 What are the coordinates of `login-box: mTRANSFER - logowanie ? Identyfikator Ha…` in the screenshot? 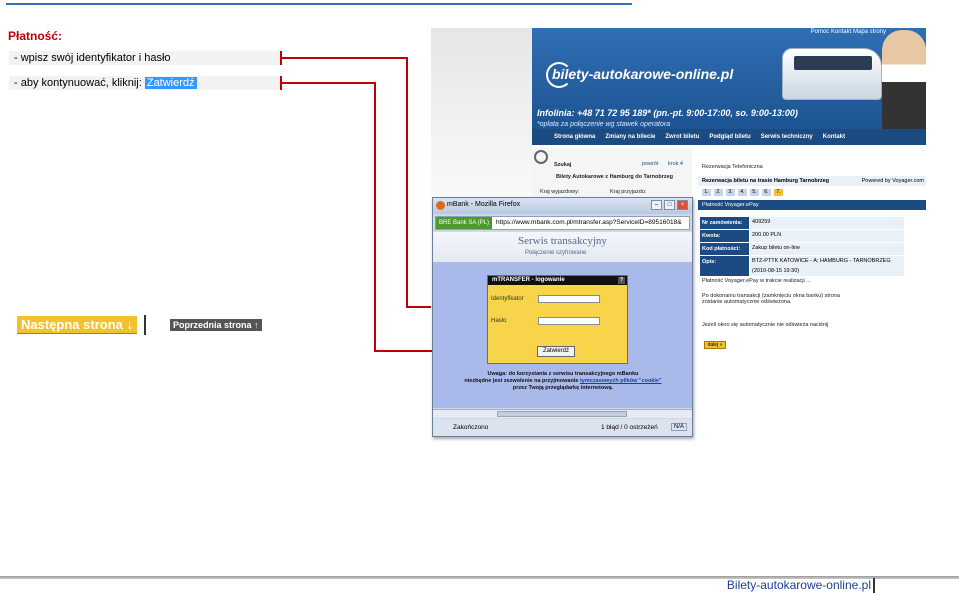 It's located at (557, 319).